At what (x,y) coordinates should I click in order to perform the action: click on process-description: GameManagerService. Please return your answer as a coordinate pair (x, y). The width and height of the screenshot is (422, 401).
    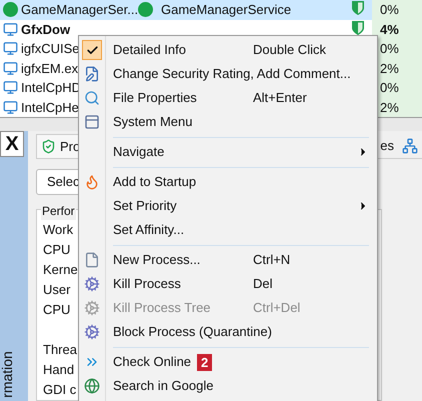
    Looking at the image, I should click on (226, 10).